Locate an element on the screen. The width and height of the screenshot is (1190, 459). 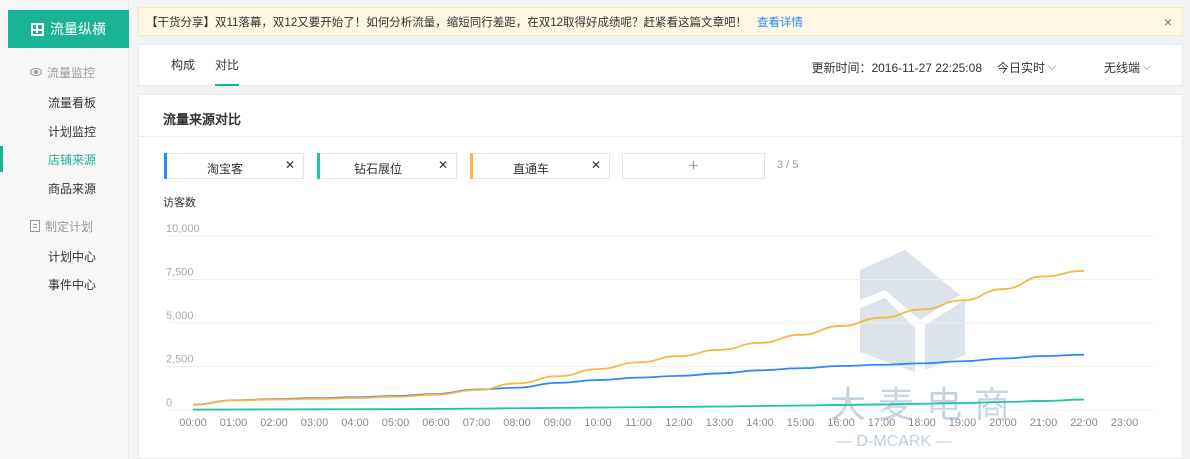
x-tick-label: 11:00 is located at coordinates (638, 423).